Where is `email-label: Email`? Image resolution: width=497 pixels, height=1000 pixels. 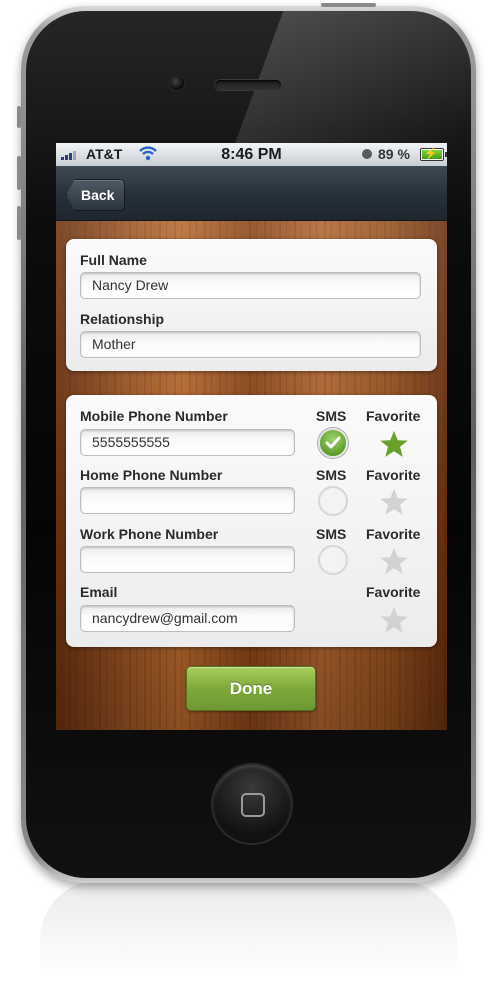 email-label: Email is located at coordinates (99, 592).